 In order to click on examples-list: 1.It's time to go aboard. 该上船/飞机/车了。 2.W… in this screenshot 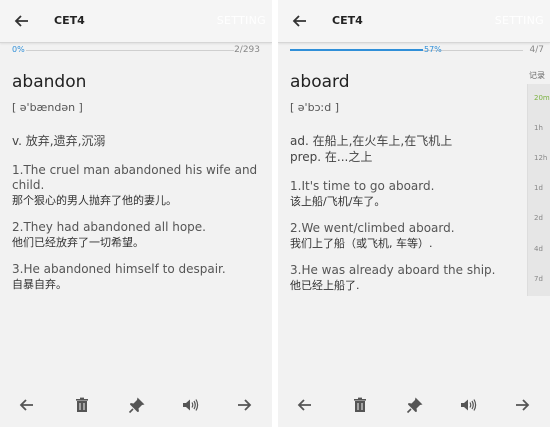, I will do `click(407, 242)`.